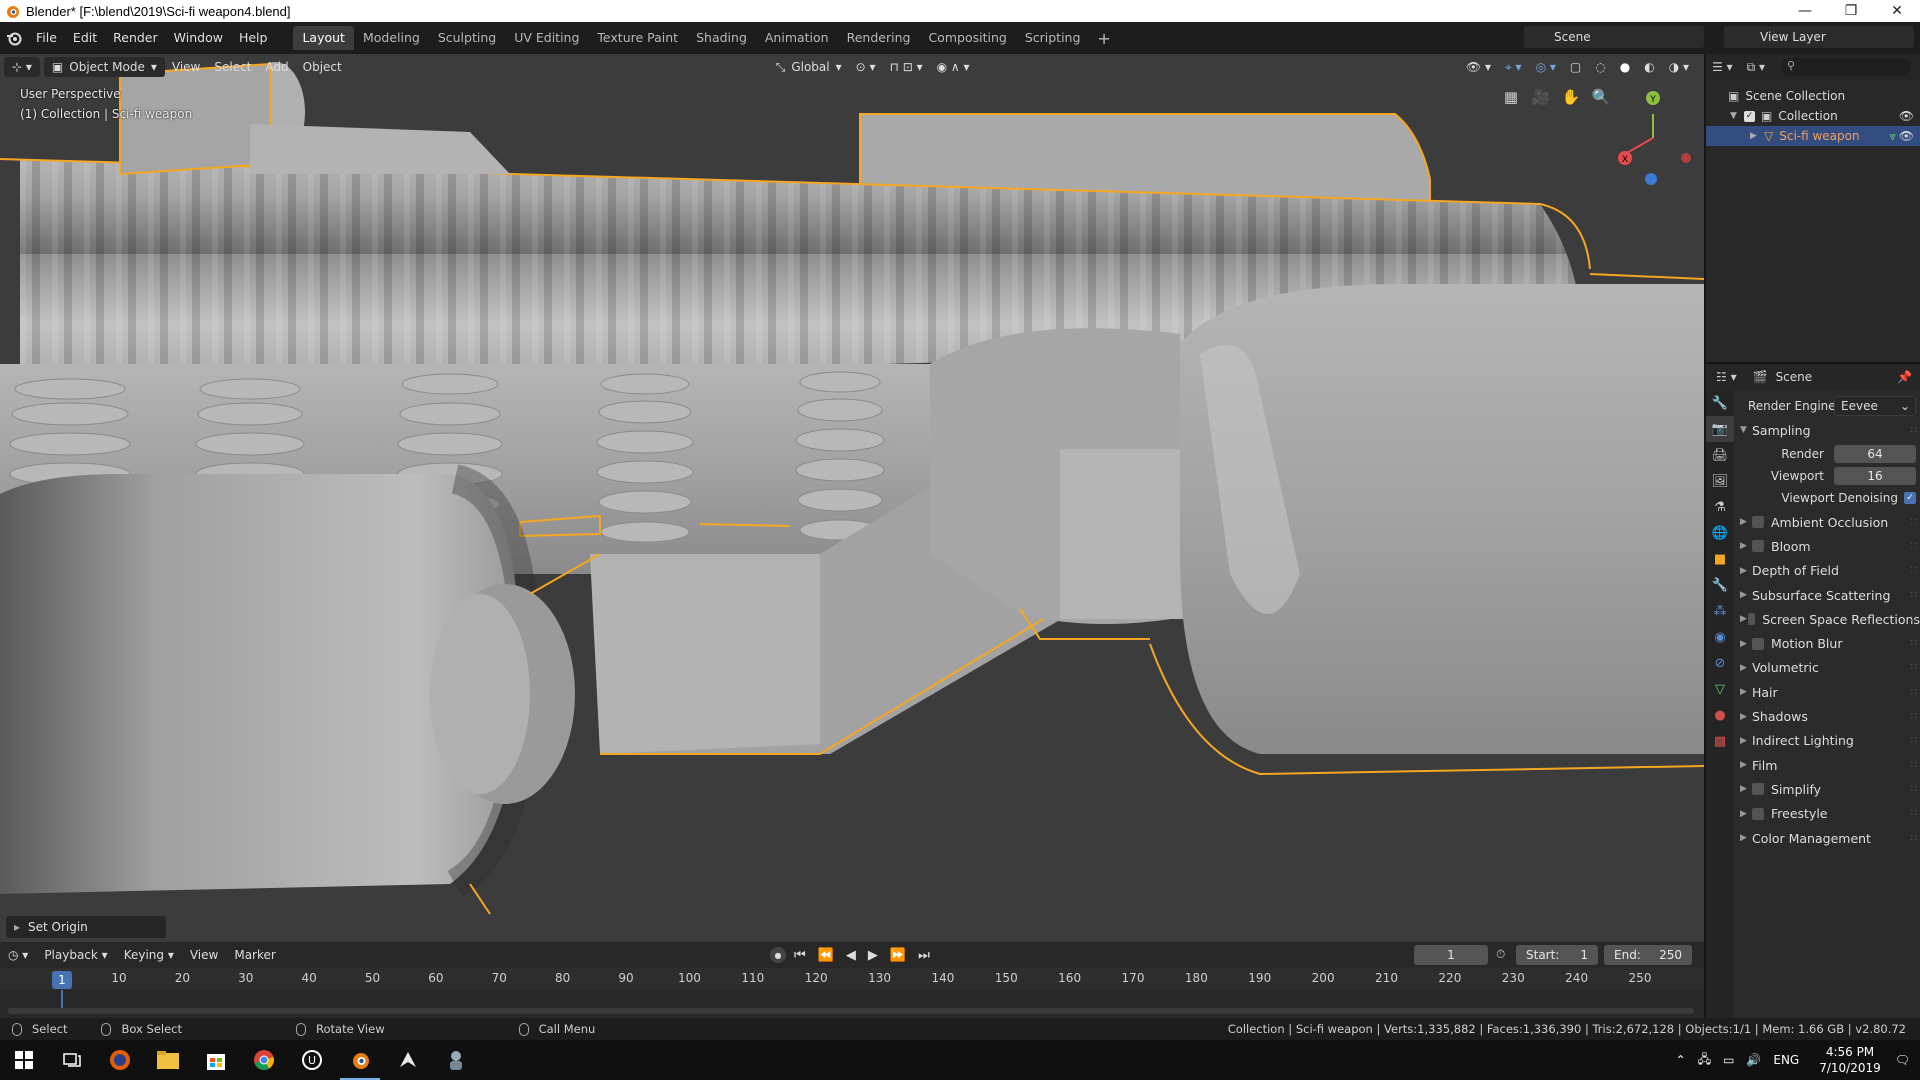 The width and height of the screenshot is (1920, 1080). What do you see at coordinates (322, 67) in the screenshot?
I see `viewport-menu-object: Object` at bounding box center [322, 67].